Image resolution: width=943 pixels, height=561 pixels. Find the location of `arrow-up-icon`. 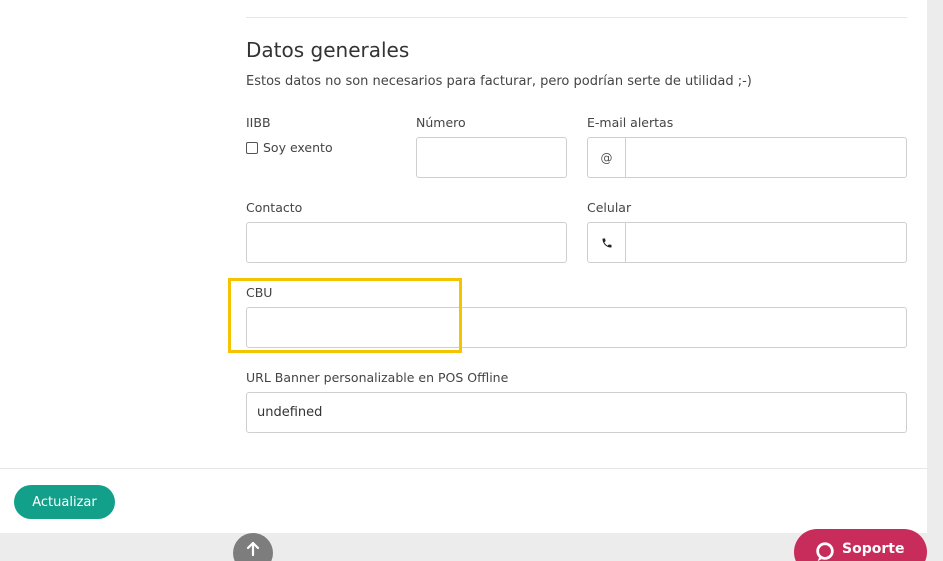

arrow-up-icon is located at coordinates (253, 549).